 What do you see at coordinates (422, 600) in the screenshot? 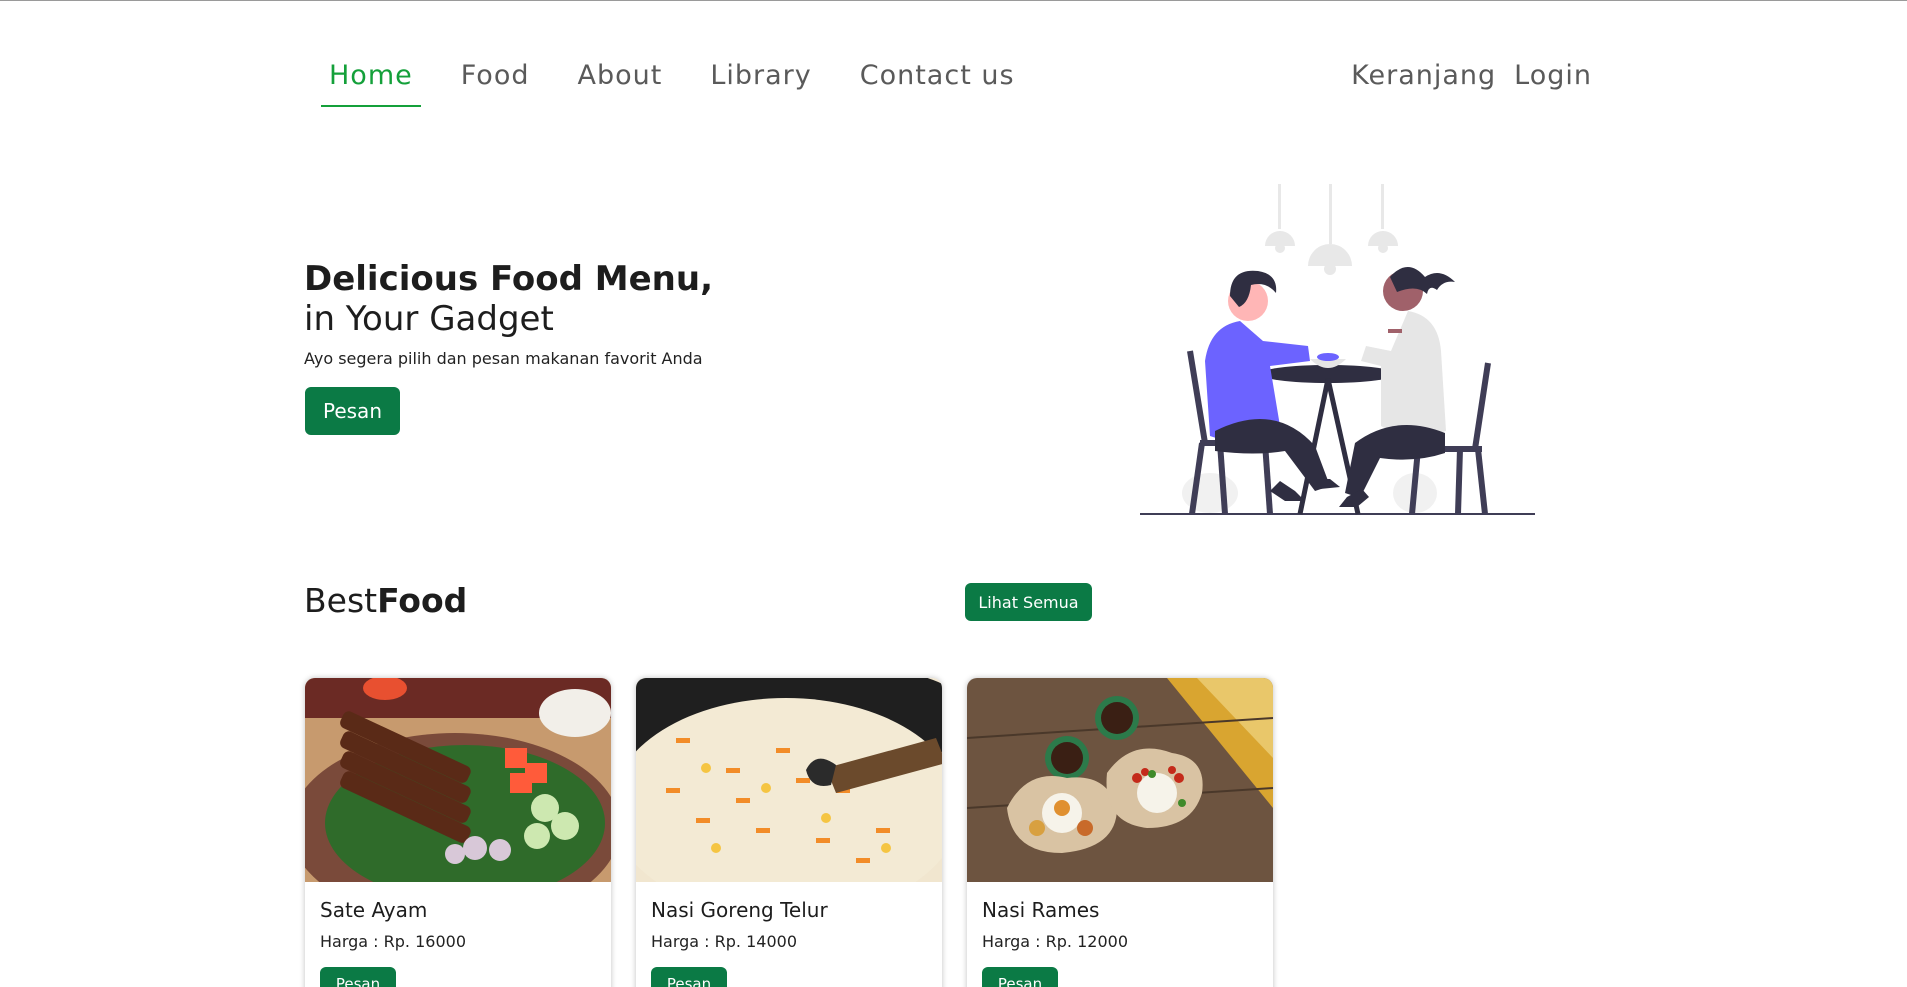
I see `section-title-bold: Food` at bounding box center [422, 600].